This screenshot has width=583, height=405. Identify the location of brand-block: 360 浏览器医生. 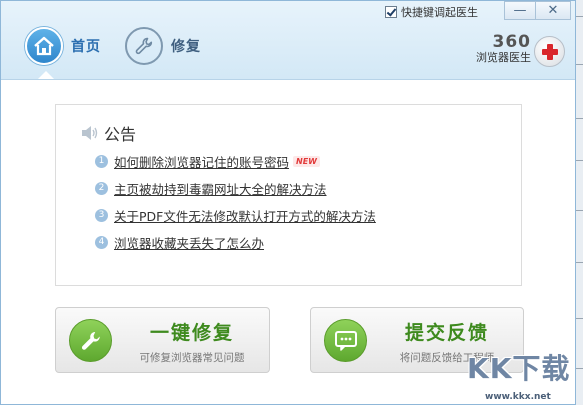
(499, 49).